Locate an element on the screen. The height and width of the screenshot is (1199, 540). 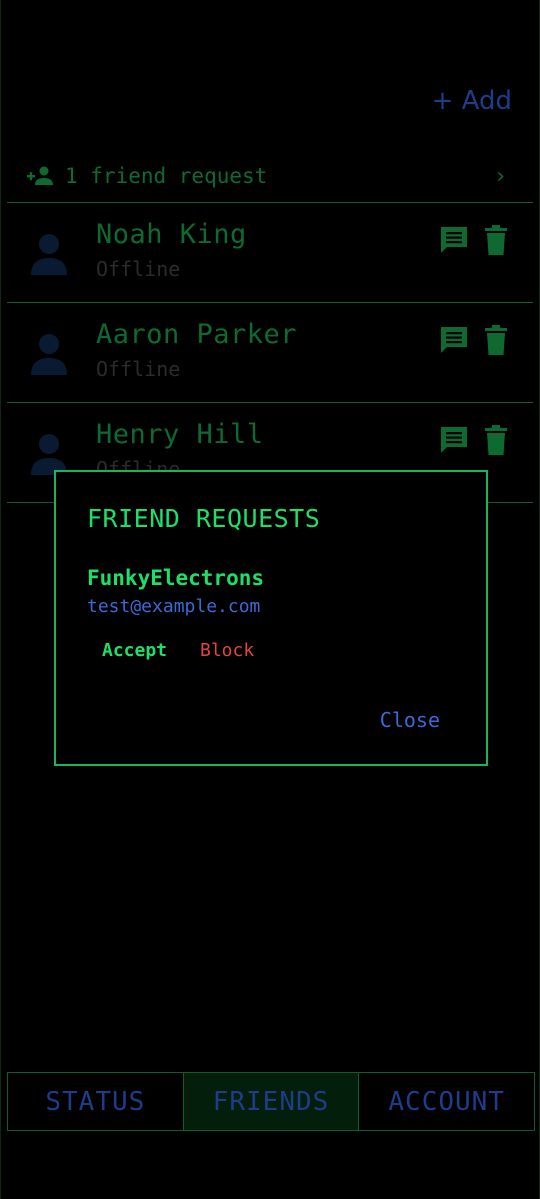
accept-button: Accept is located at coordinates (134, 650).